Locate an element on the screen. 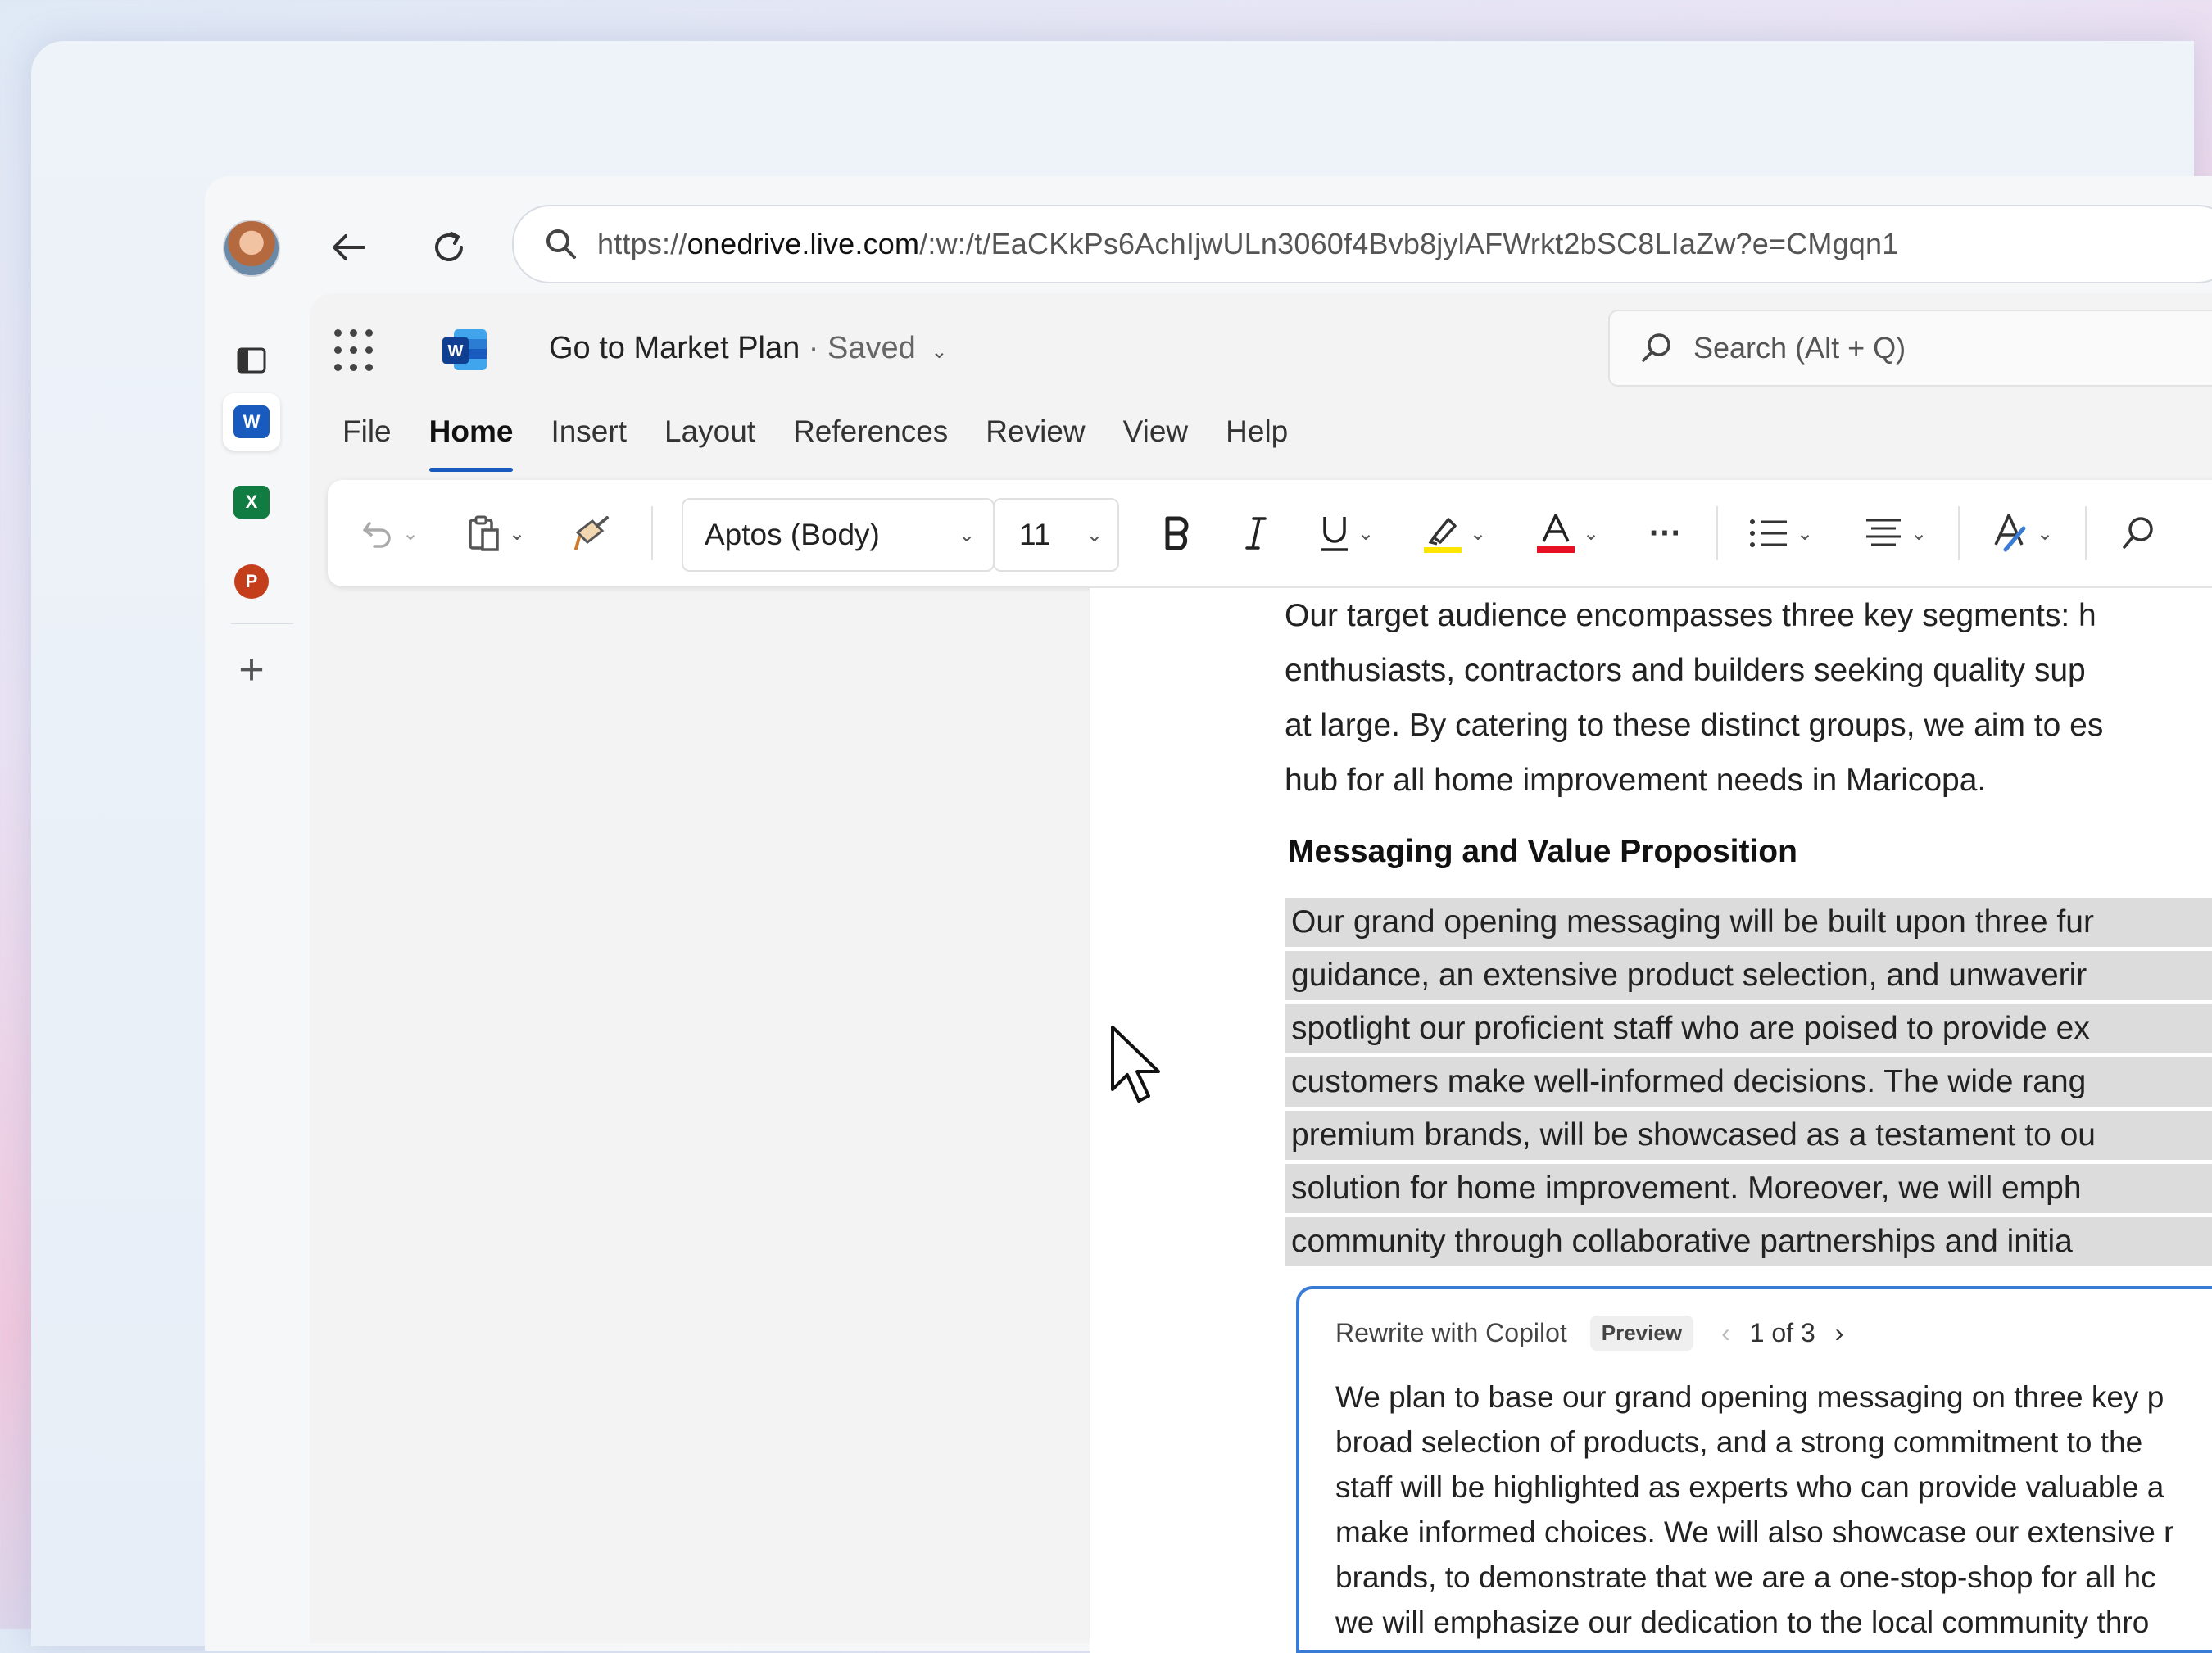 Image resolution: width=2212 pixels, height=1653 pixels. search-placeholder: Search (Alt + Q) is located at coordinates (1799, 348).